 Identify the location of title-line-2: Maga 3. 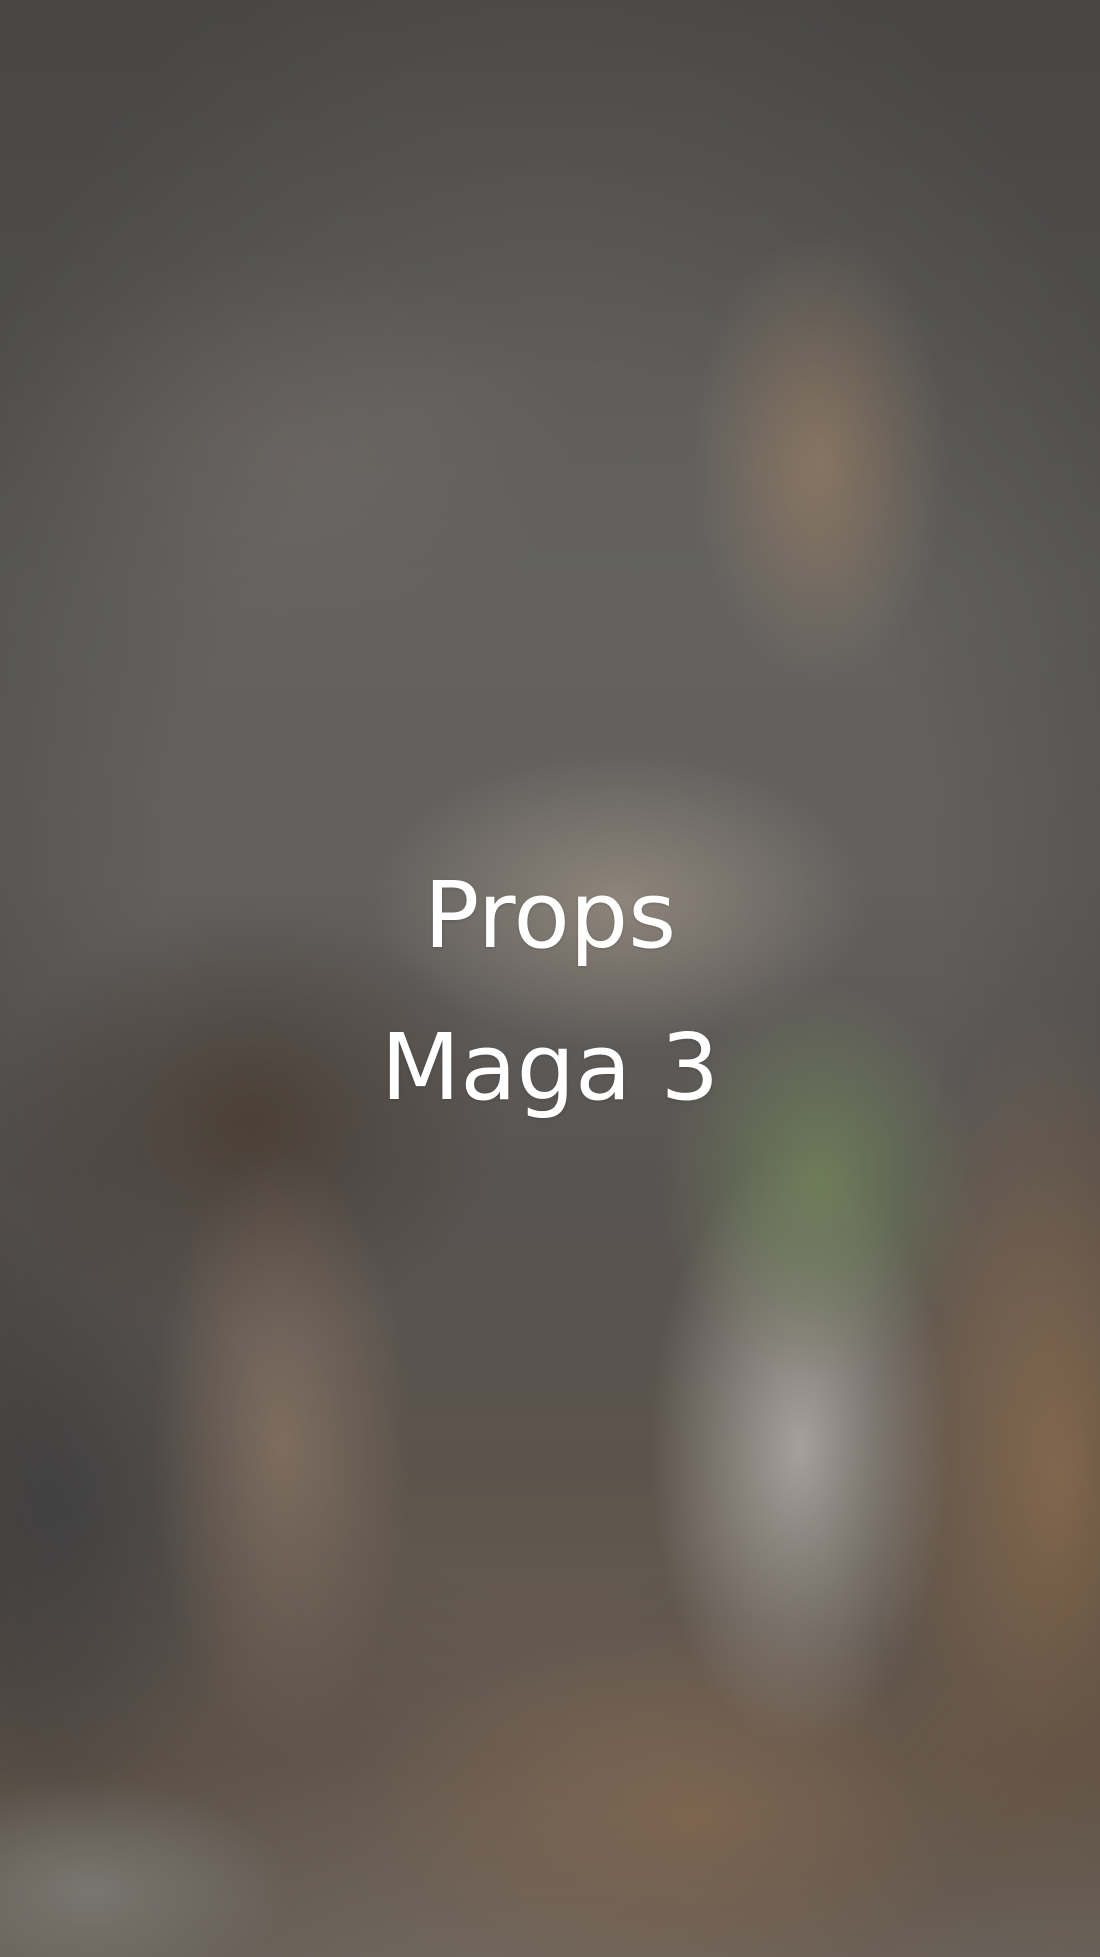
(550, 1067).